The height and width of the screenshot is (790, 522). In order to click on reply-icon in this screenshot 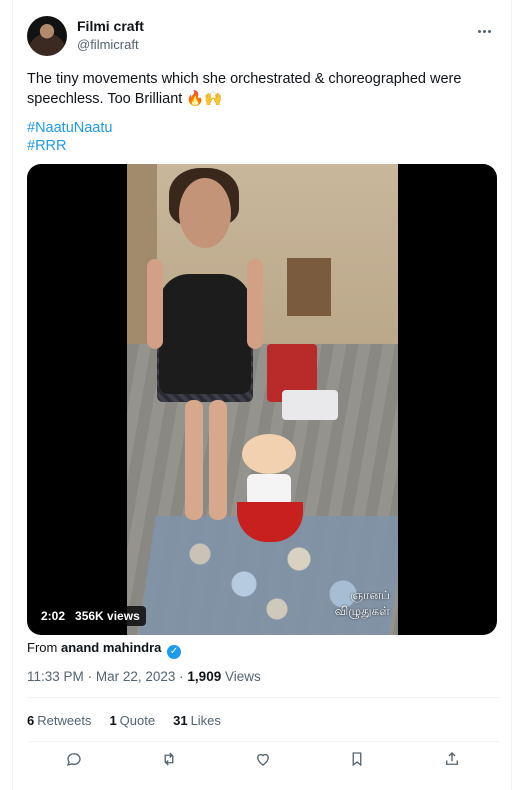, I will do `click(74, 761)`.